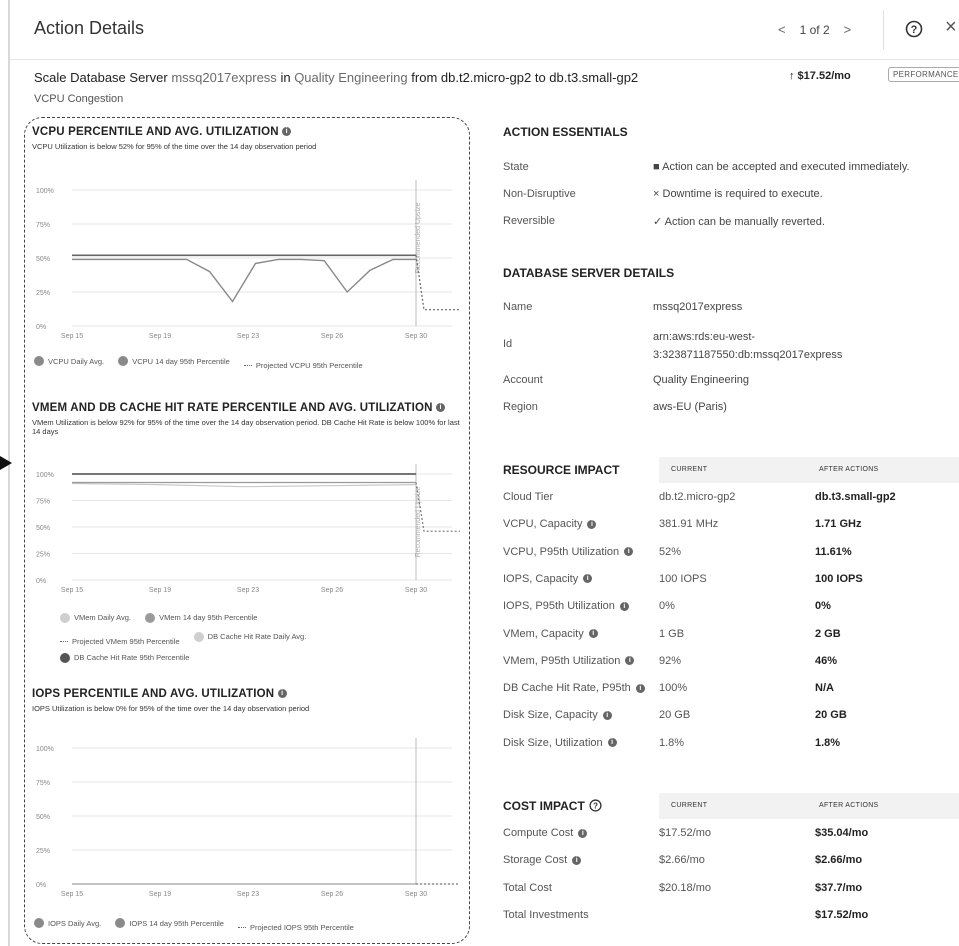 This screenshot has width=959, height=946. I want to click on resource-impact-title: RESOURCE IMPACT, so click(561, 470).